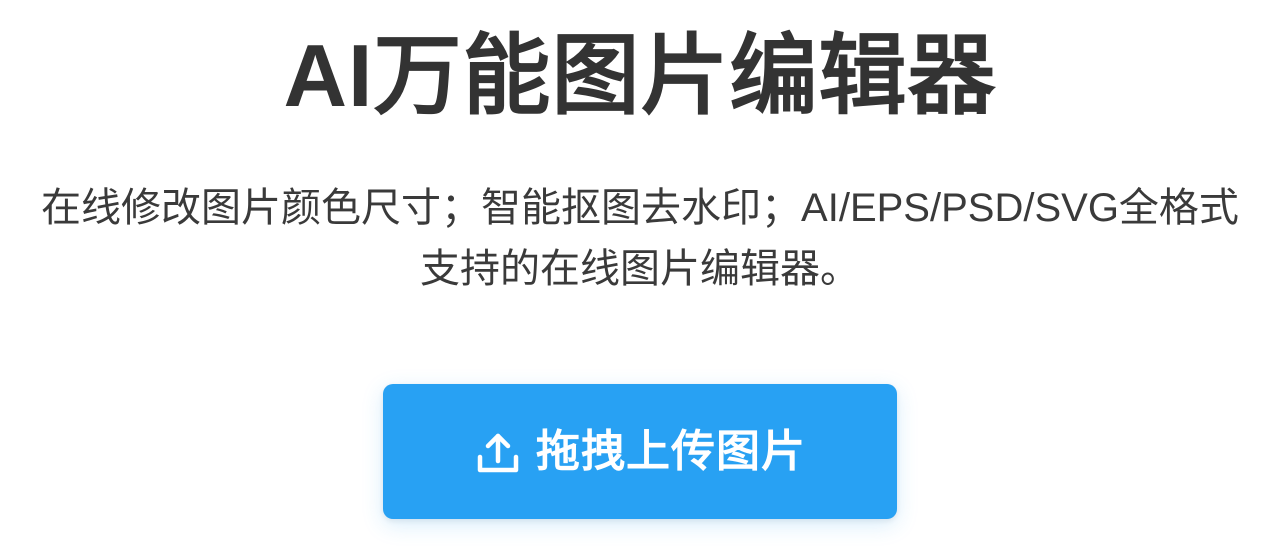 The image size is (1280, 547). What do you see at coordinates (671, 451) in the screenshot?
I see `upload-button-label: 拖拽上传图片` at bounding box center [671, 451].